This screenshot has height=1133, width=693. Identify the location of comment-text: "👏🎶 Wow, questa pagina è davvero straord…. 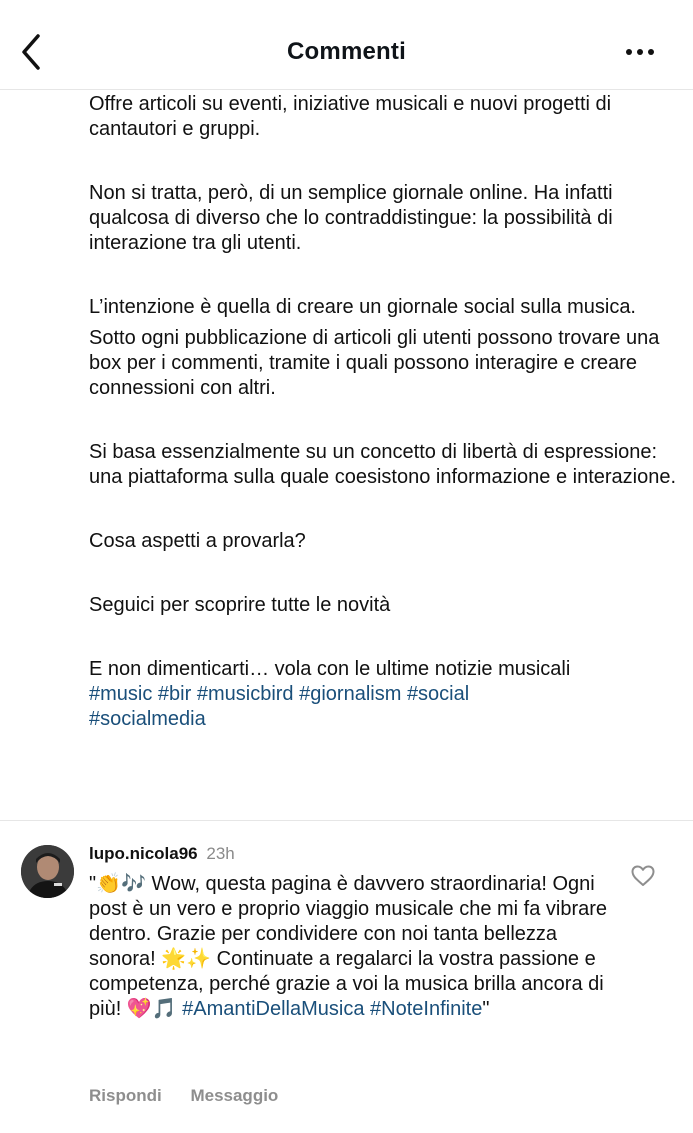
(349, 947).